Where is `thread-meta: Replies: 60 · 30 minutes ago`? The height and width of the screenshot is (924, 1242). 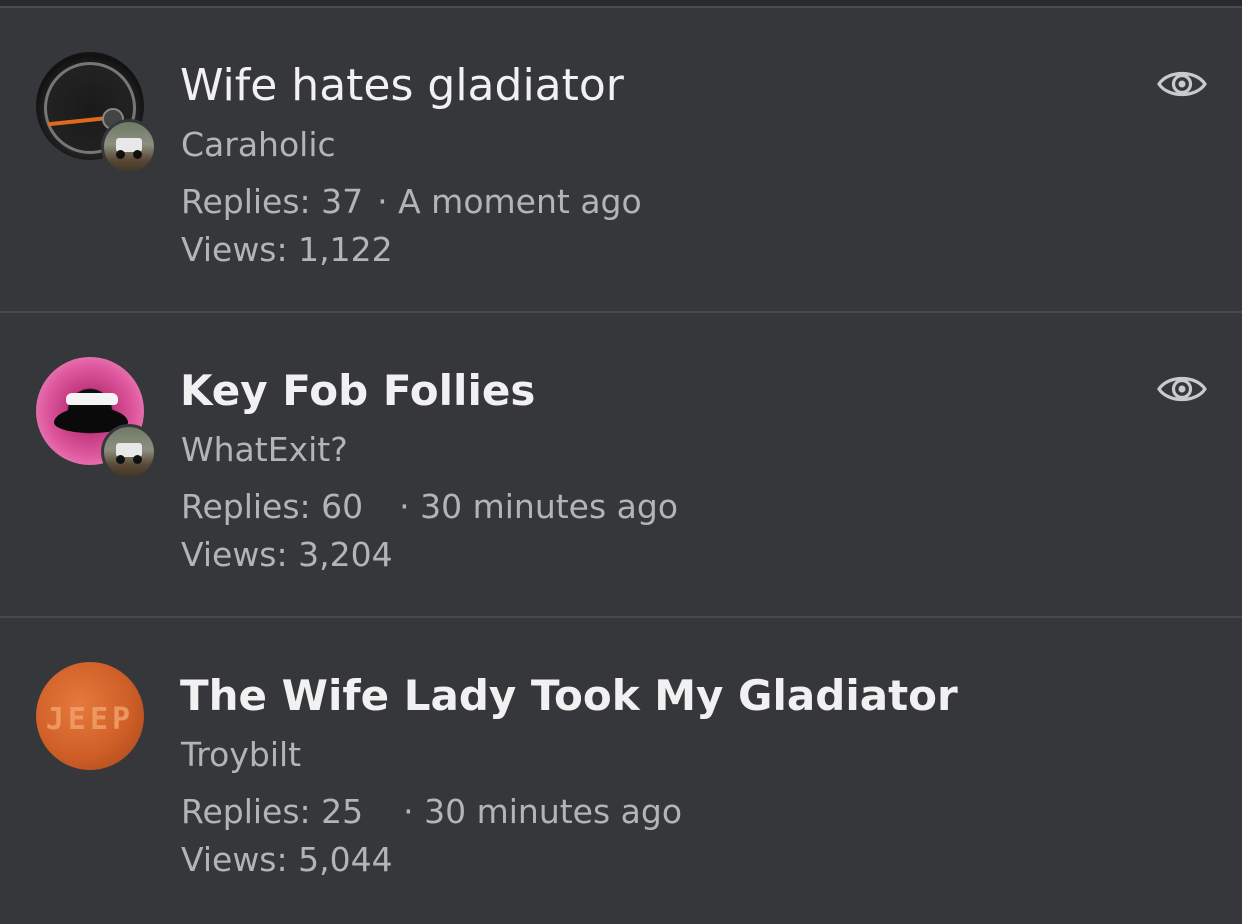
thread-meta: Replies: 60 · 30 minutes ago is located at coordinates (429, 507).